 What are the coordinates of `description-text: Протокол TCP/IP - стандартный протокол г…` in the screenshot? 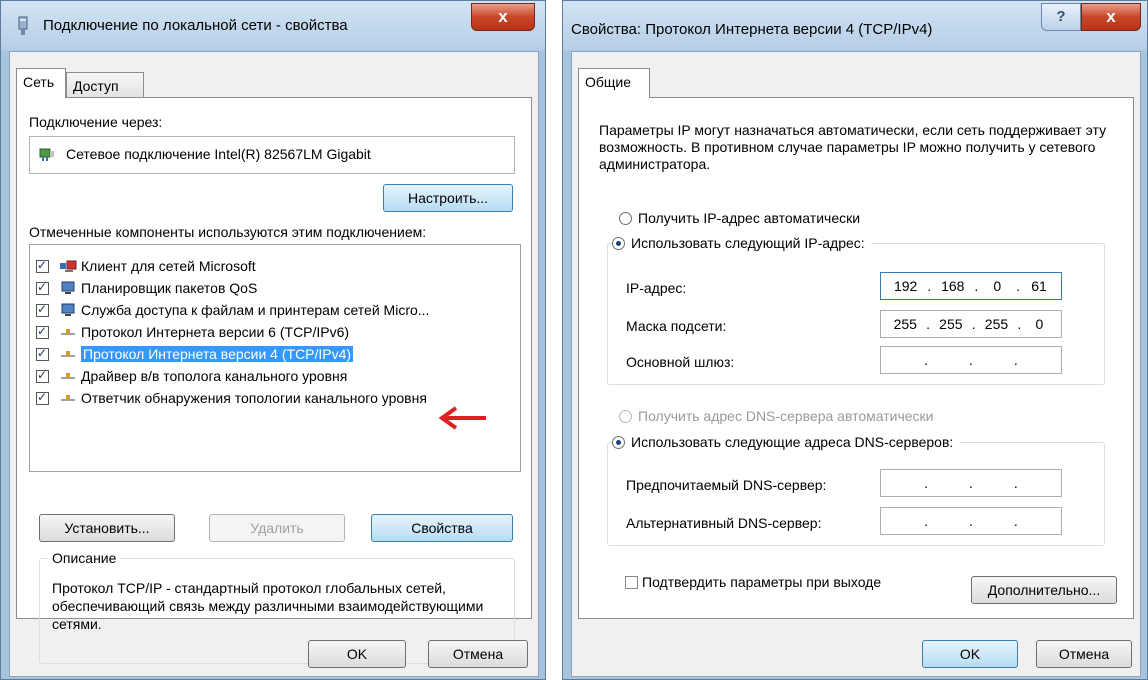 It's located at (268, 606).